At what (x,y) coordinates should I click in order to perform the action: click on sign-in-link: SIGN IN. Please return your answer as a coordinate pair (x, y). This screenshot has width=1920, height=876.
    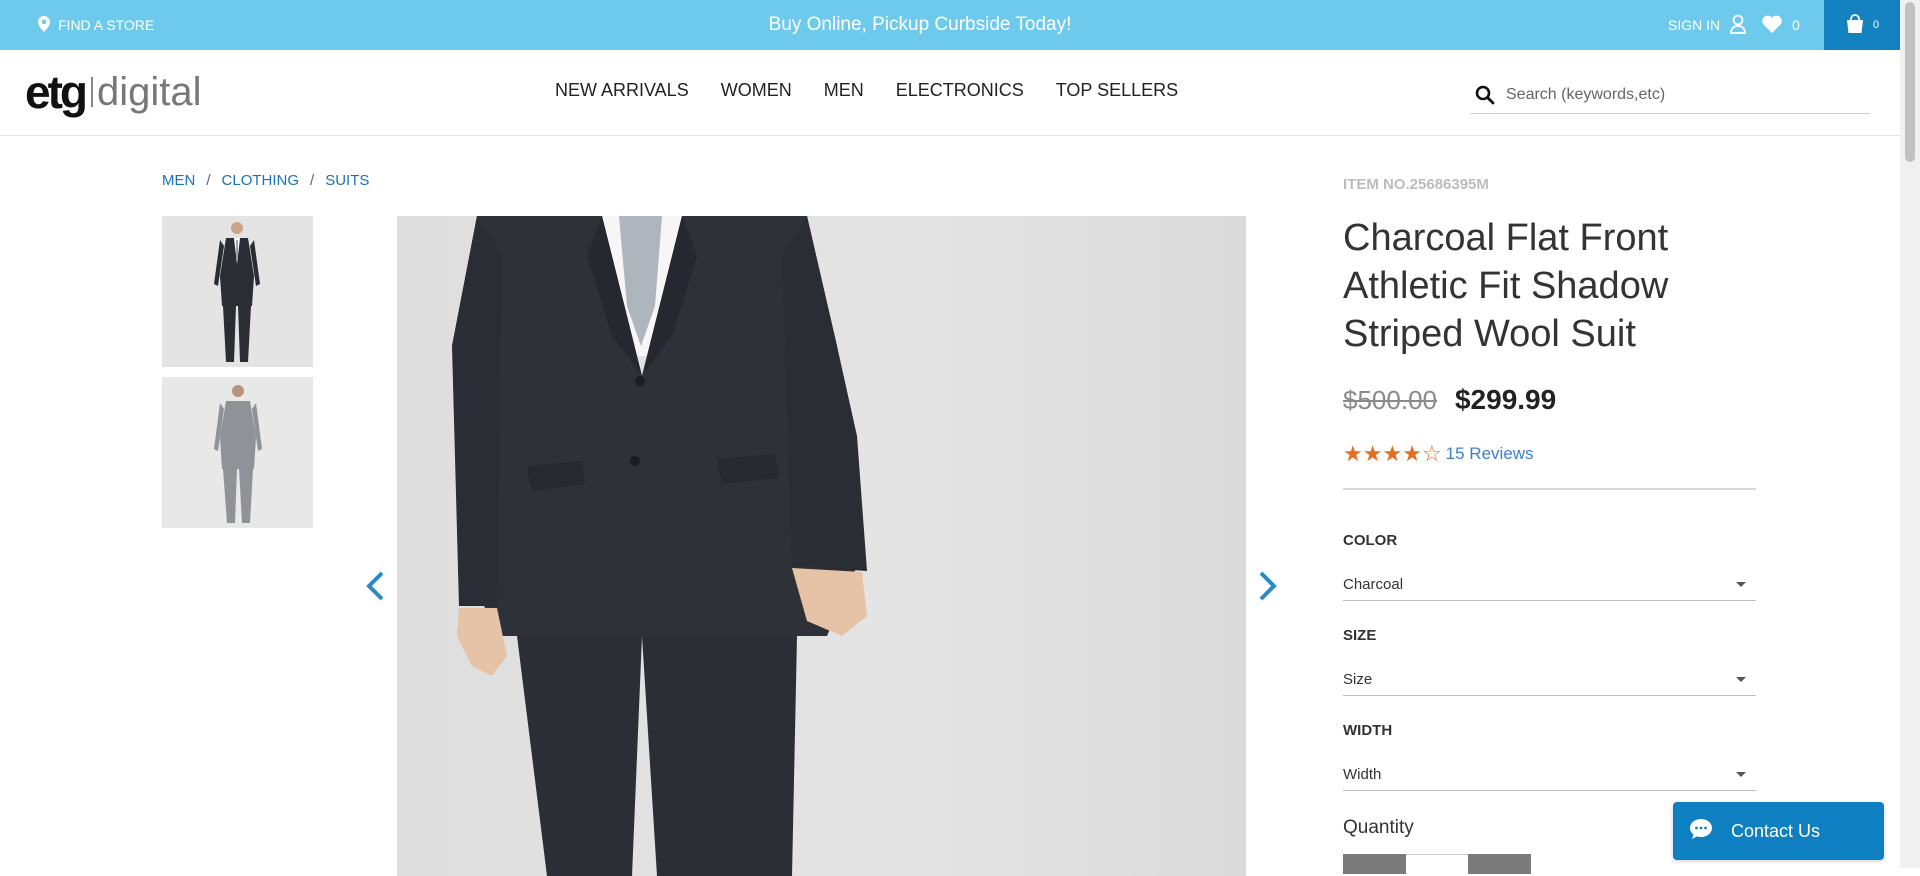
    Looking at the image, I should click on (1707, 25).